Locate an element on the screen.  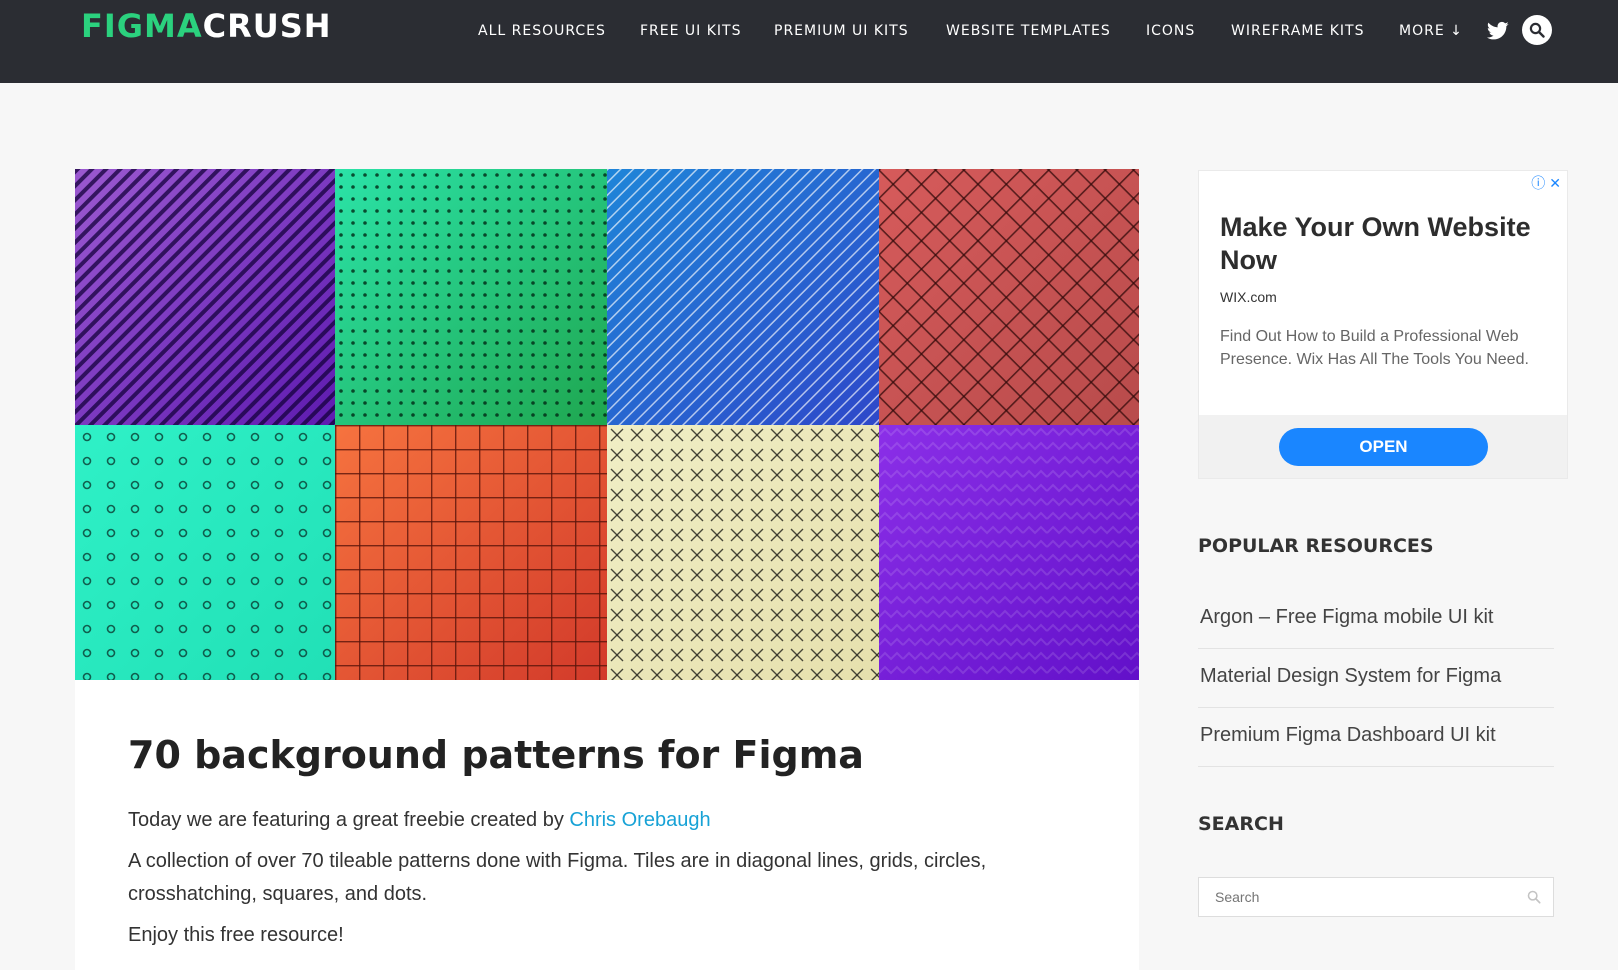
popular-item-material-design: Material Design System for Figma is located at coordinates (1376, 678).